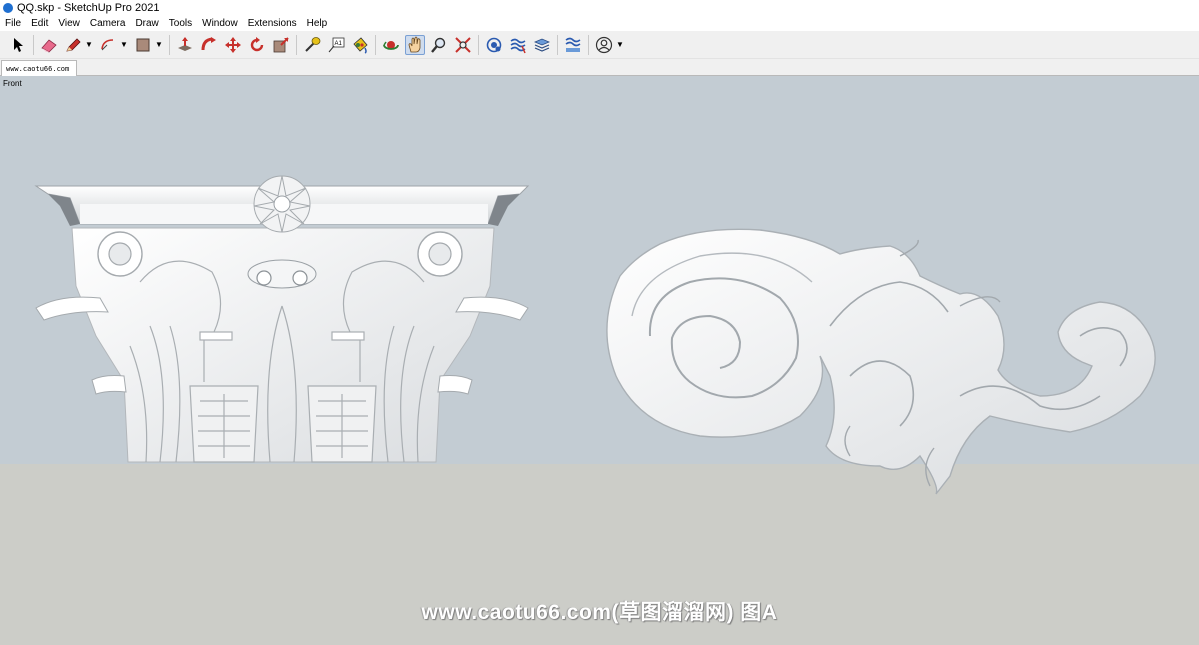 This screenshot has width=1199, height=645. Describe the element at coordinates (73, 45) in the screenshot. I see `pencil-tool-icon` at that location.